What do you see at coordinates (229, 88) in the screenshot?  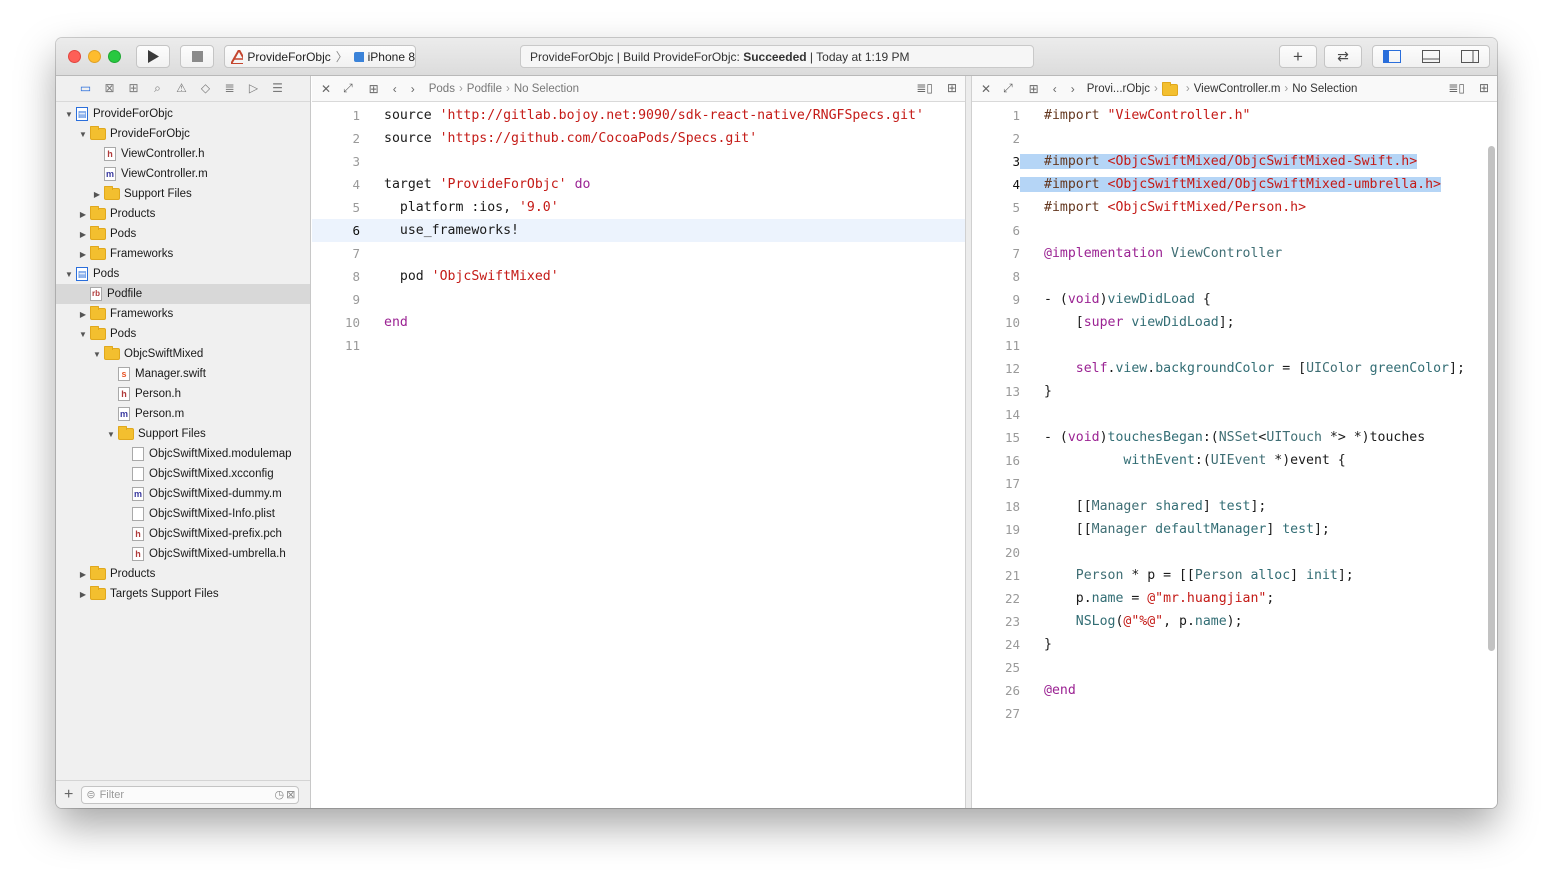 I see `debug-icon: ≣` at bounding box center [229, 88].